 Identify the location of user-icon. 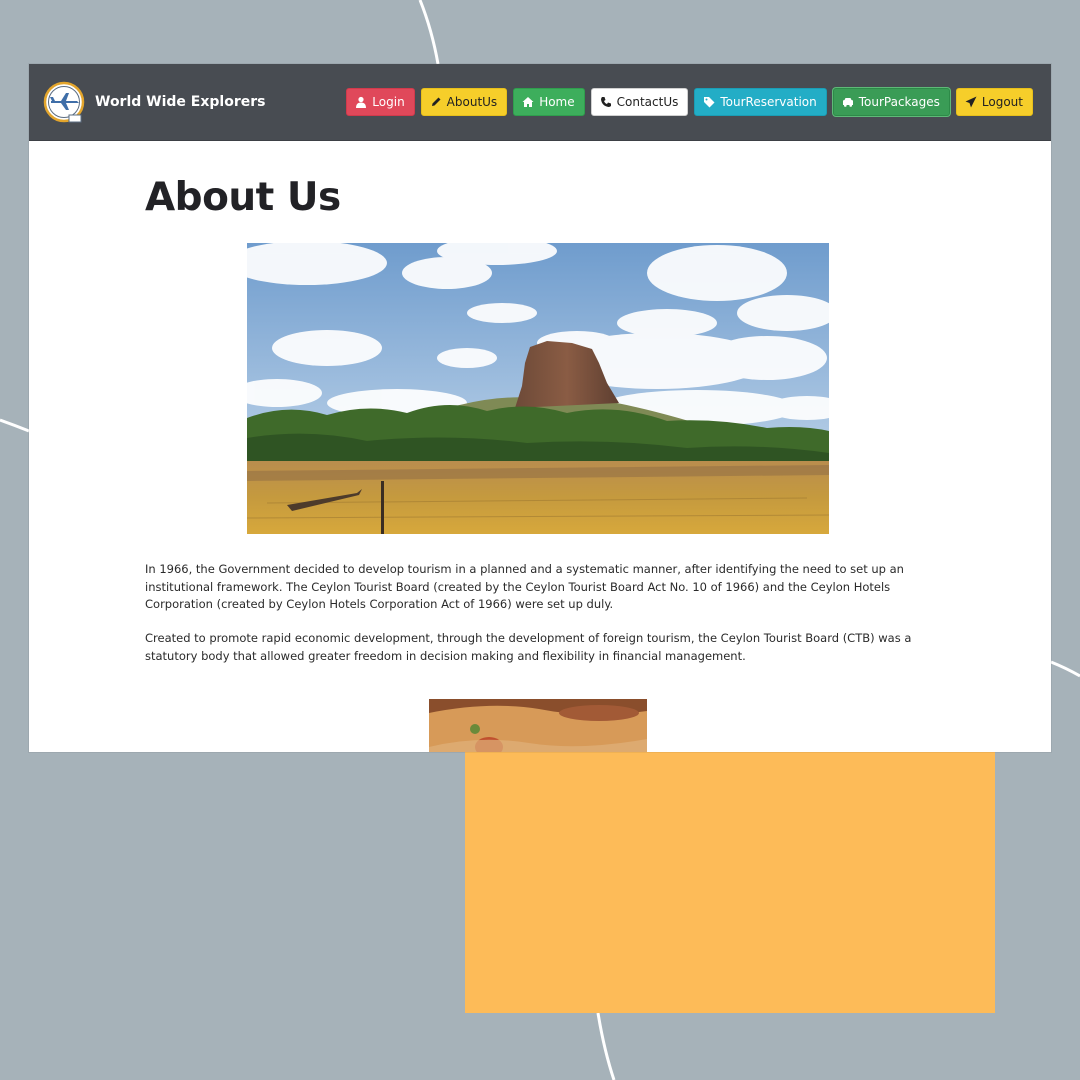
(361, 102).